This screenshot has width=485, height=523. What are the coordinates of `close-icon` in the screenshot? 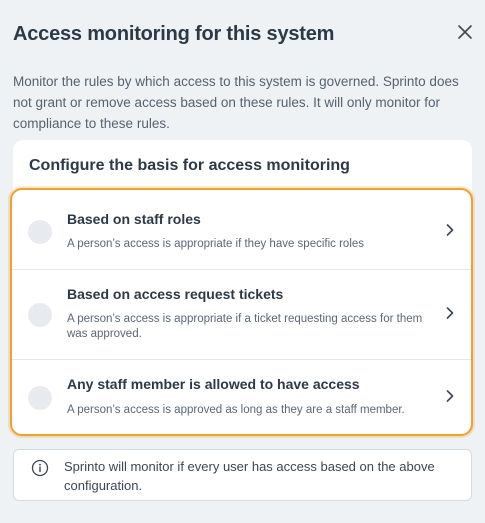 It's located at (465, 32).